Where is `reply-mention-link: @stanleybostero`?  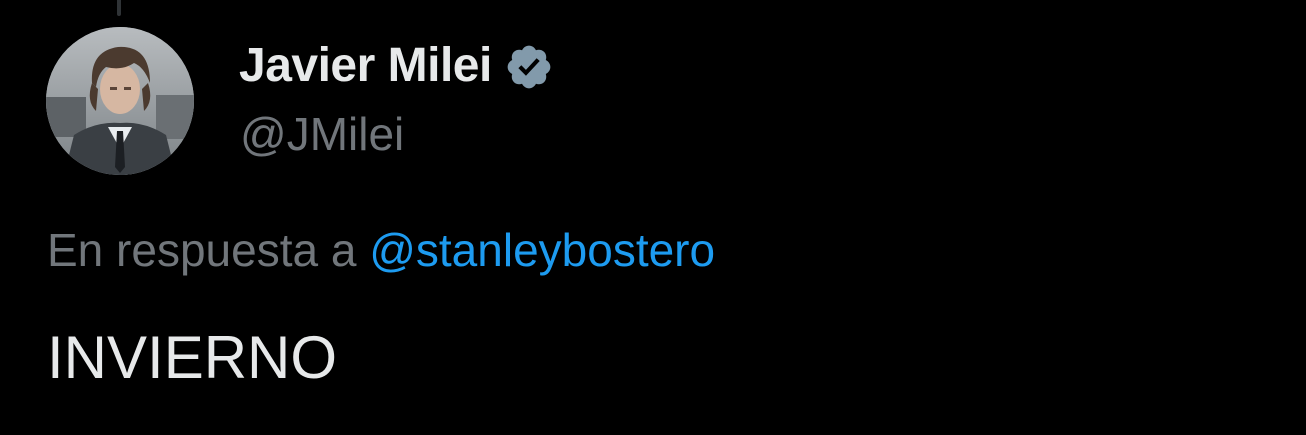 reply-mention-link: @stanleybostero is located at coordinates (542, 250).